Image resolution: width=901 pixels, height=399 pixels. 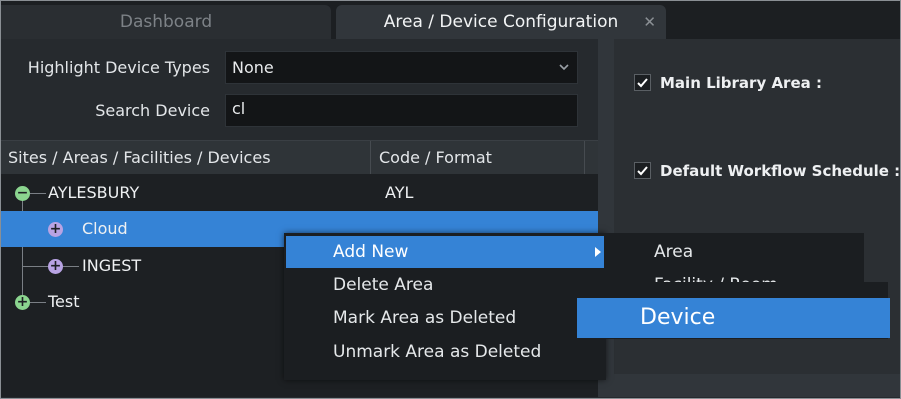 I want to click on column-header-name: Sites / Areas / Facilities / Devices, so click(x=139, y=158).